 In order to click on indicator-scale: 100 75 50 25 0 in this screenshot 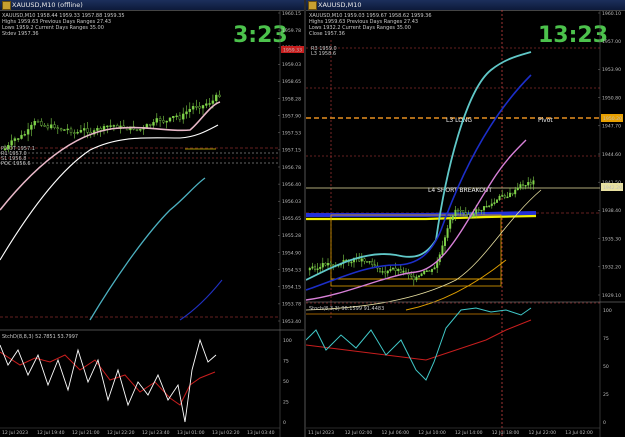, I will do `click(607, 367)`.